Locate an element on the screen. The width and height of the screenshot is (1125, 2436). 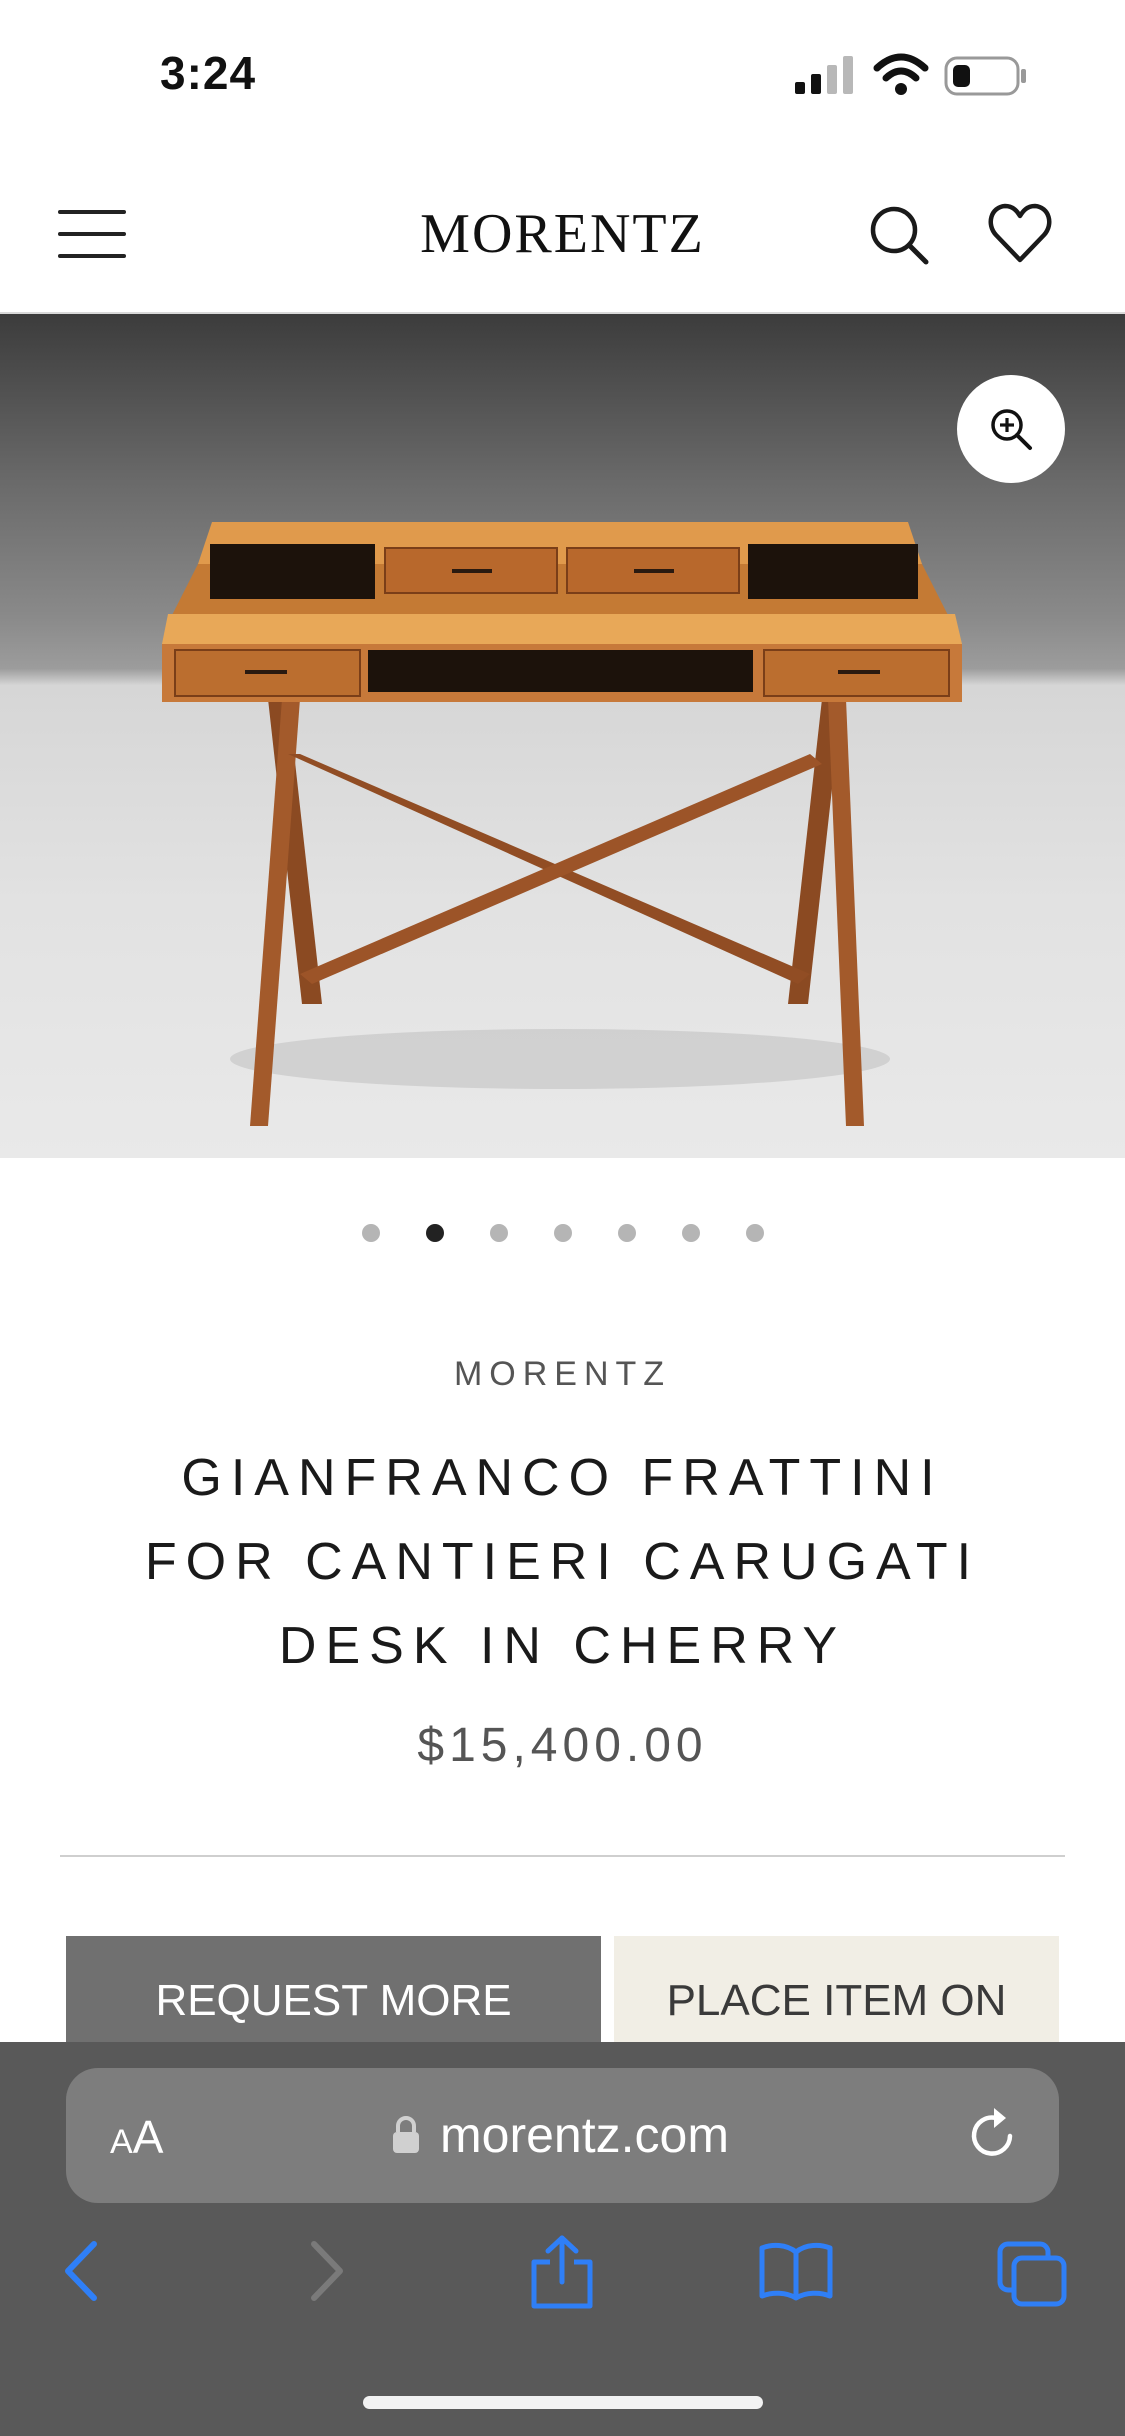
request-more-button: REQUEST MORE is located at coordinates (333, 1991).